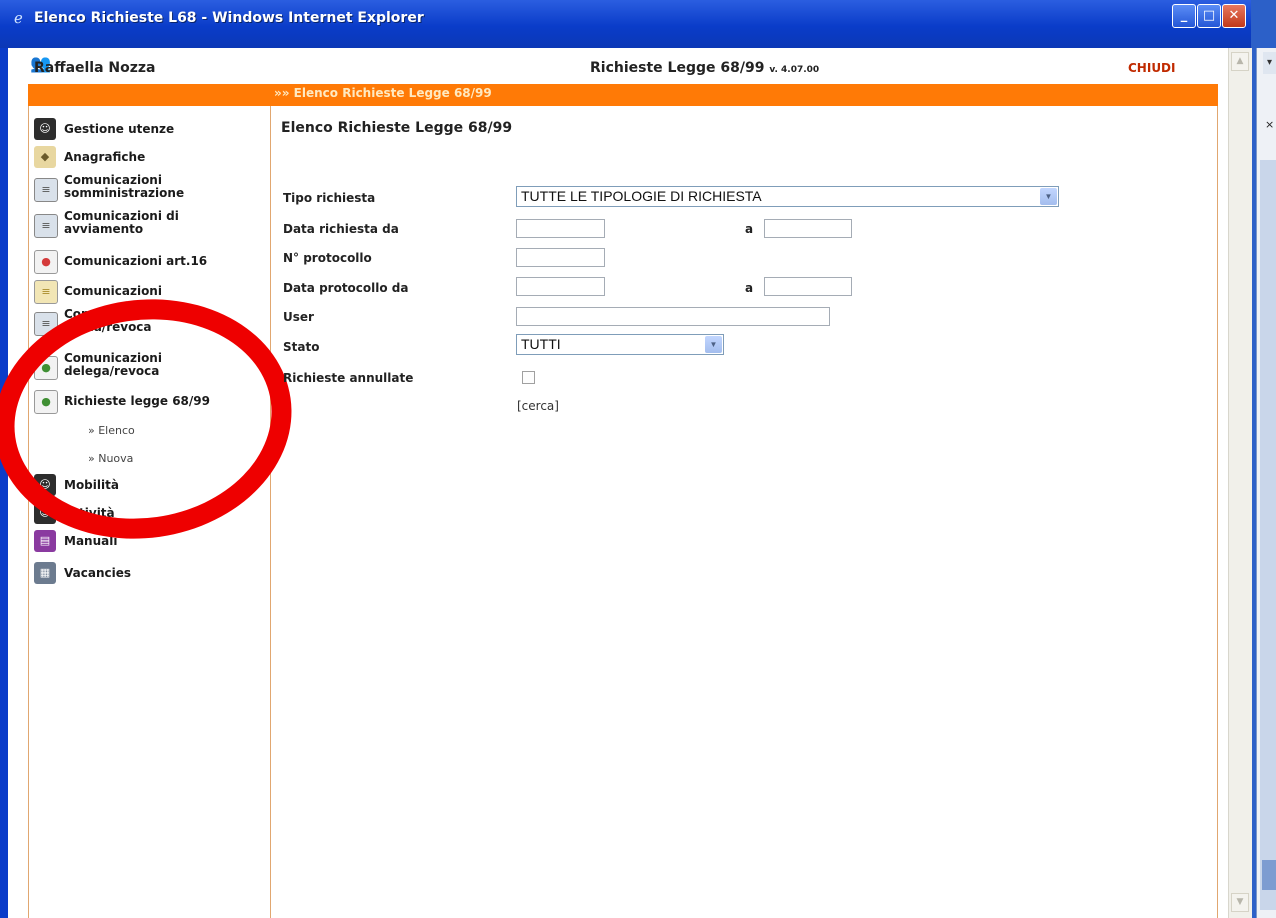 The width and height of the screenshot is (1276, 918). I want to click on sidebar-item-label: delega/revoca, so click(112, 371).